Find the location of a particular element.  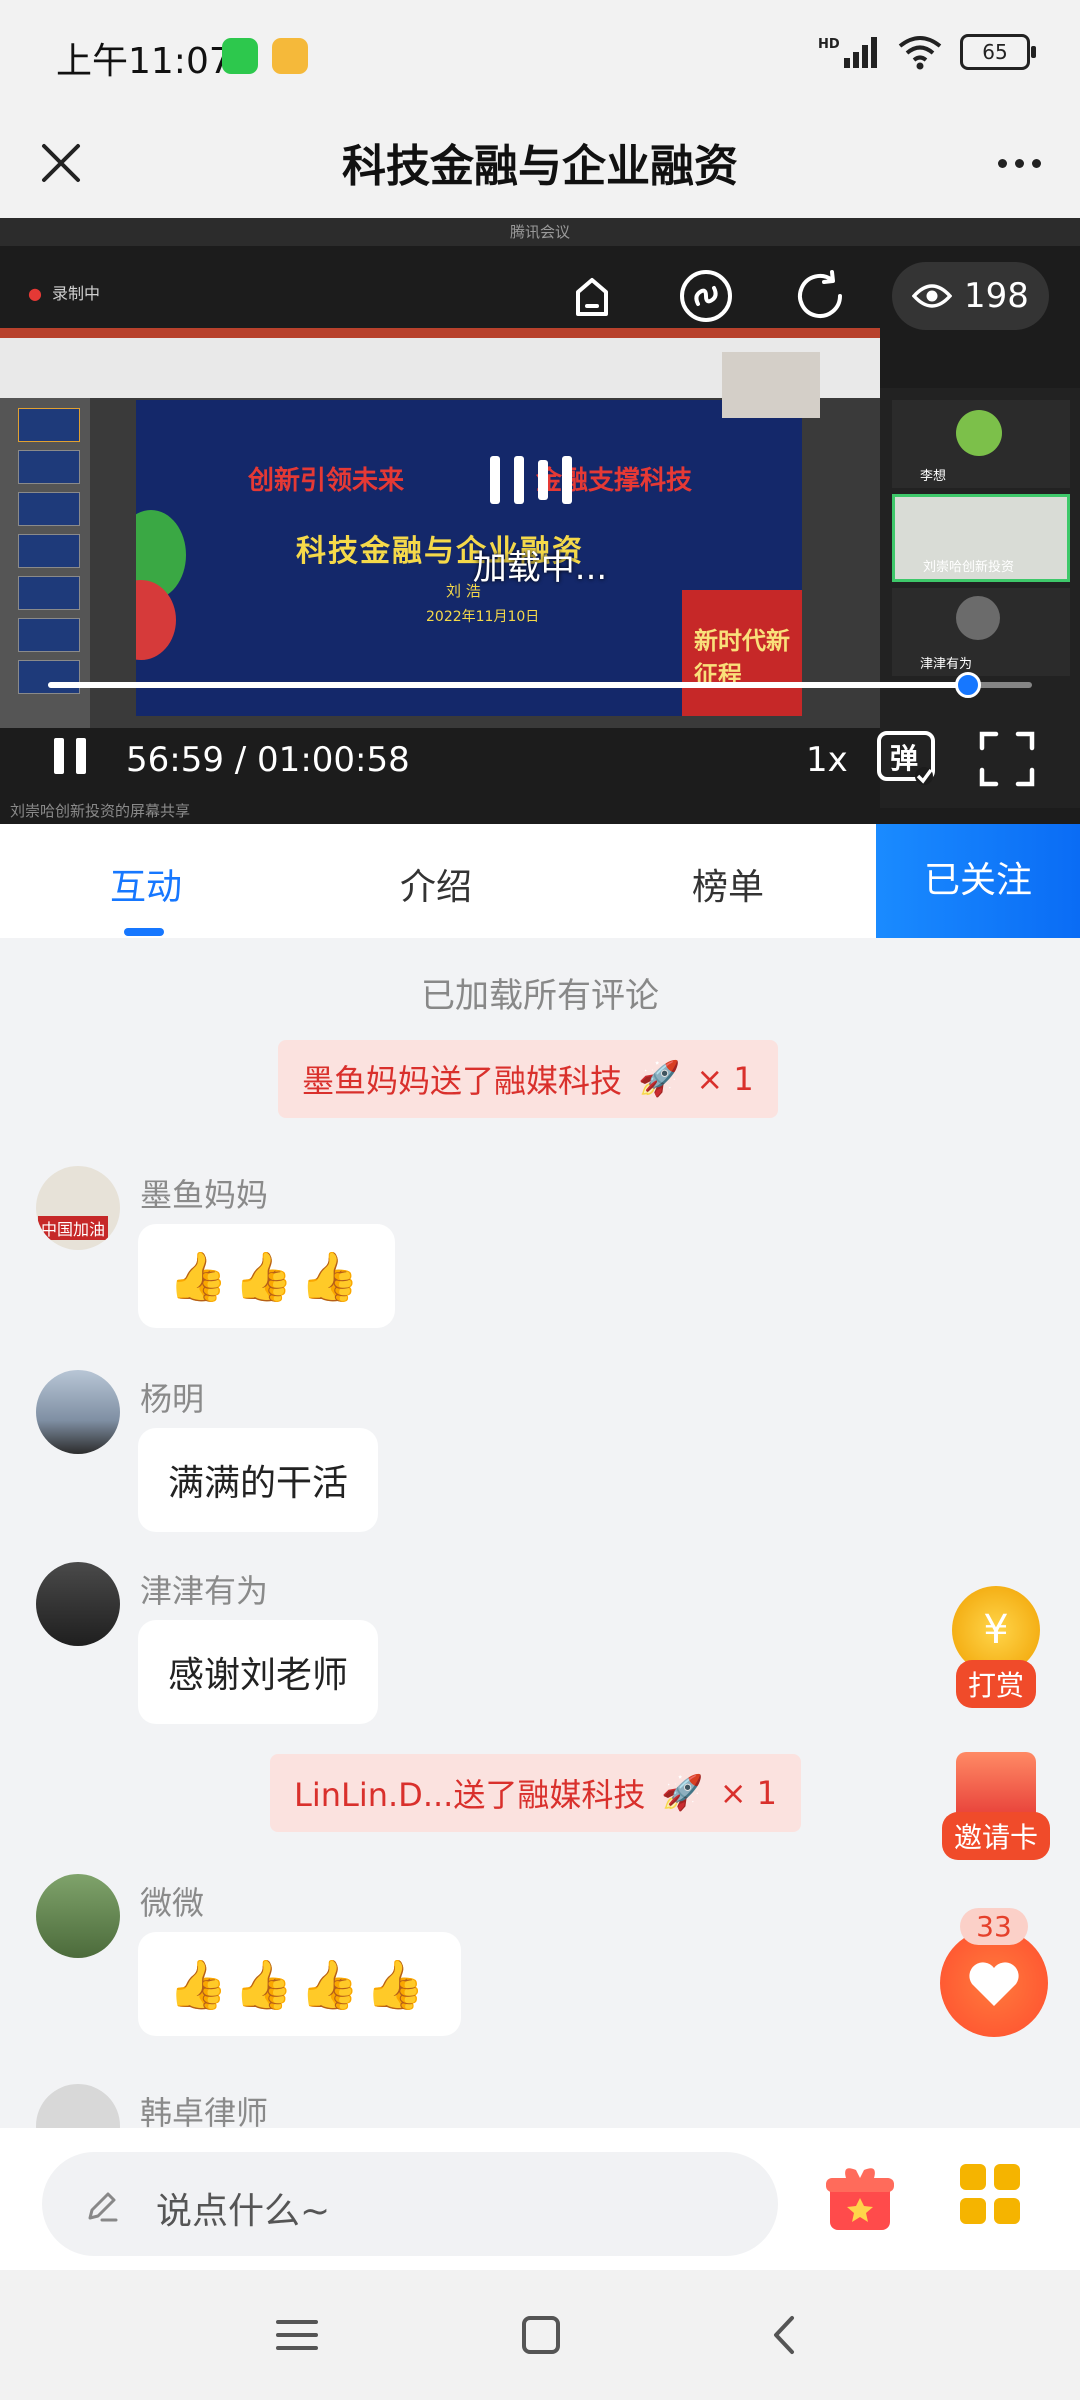

comment-placeholder: 说点什么~ is located at coordinates (243, 2211).